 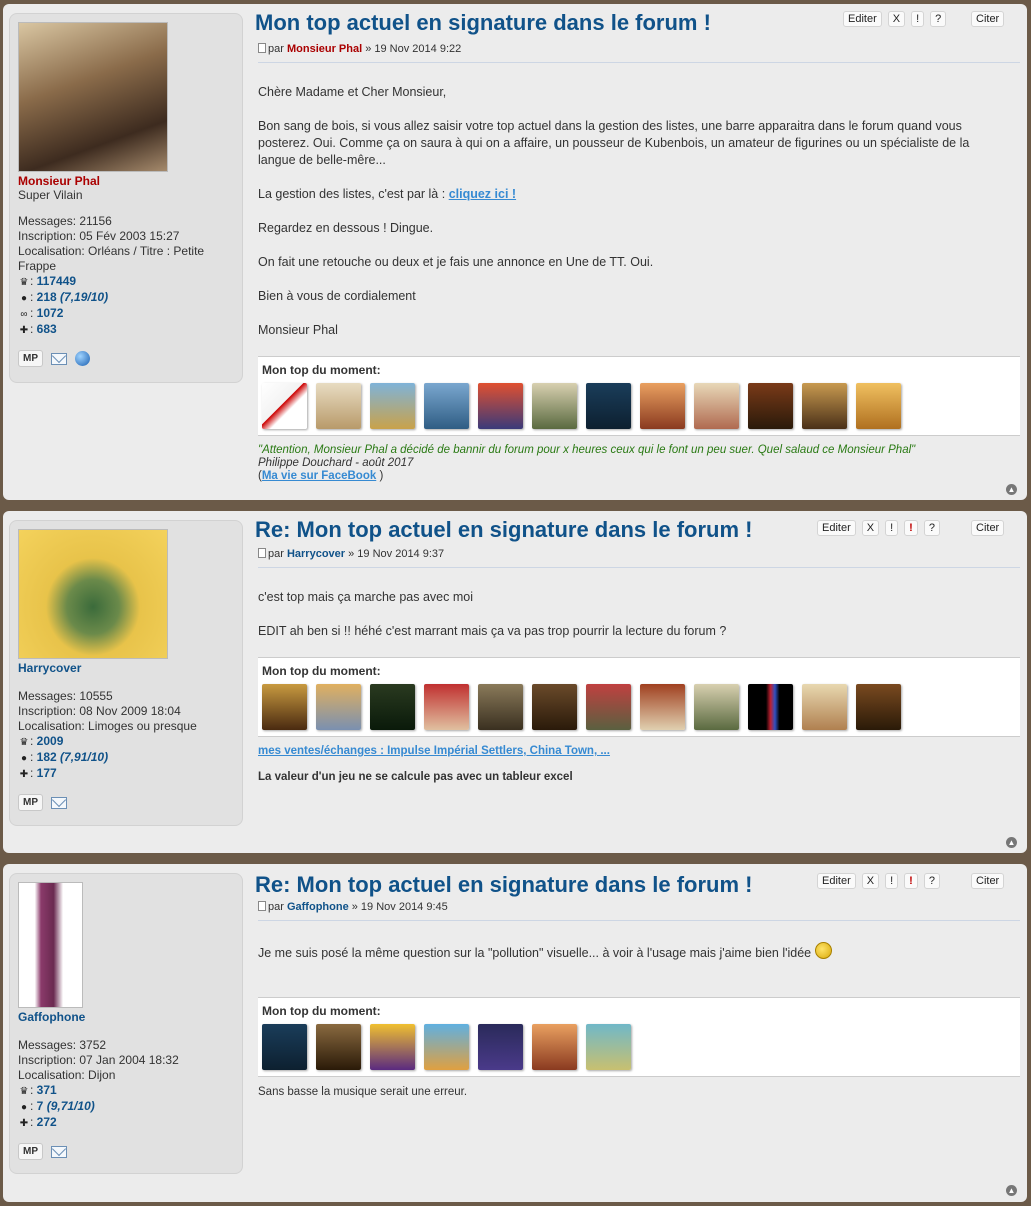 What do you see at coordinates (47, 297) in the screenshot?
I see `chat-stat: 218` at bounding box center [47, 297].